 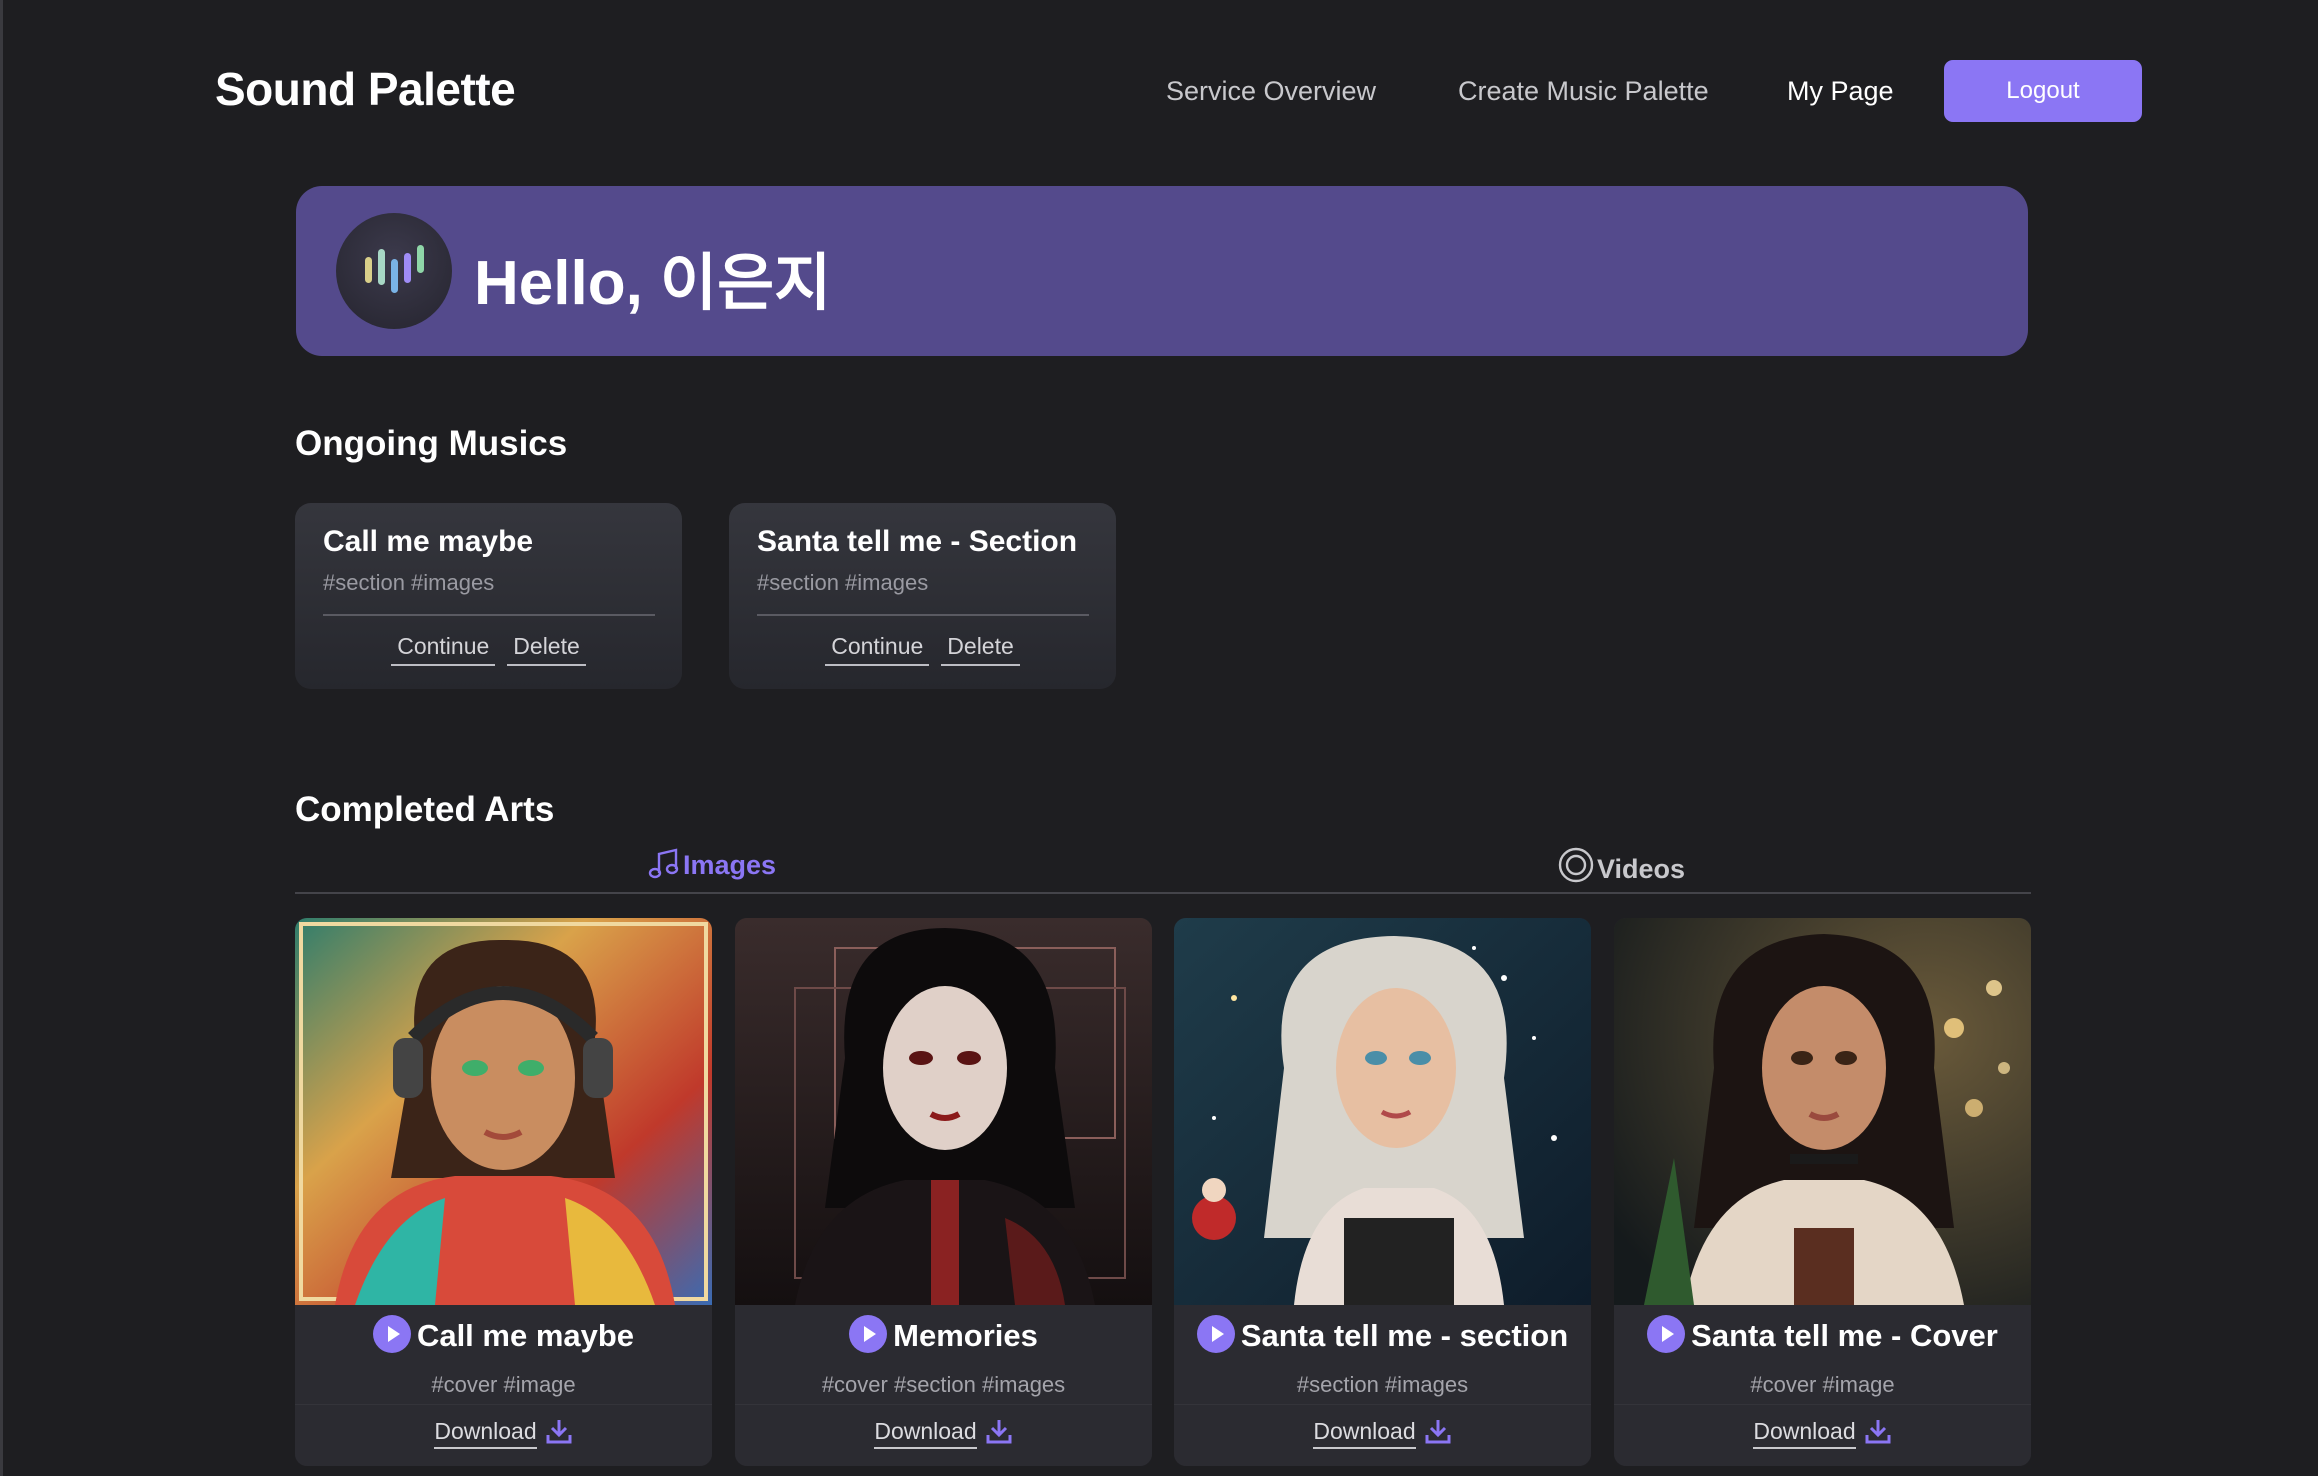 I want to click on art-tags: #cover #section #images, so click(x=943, y=1384).